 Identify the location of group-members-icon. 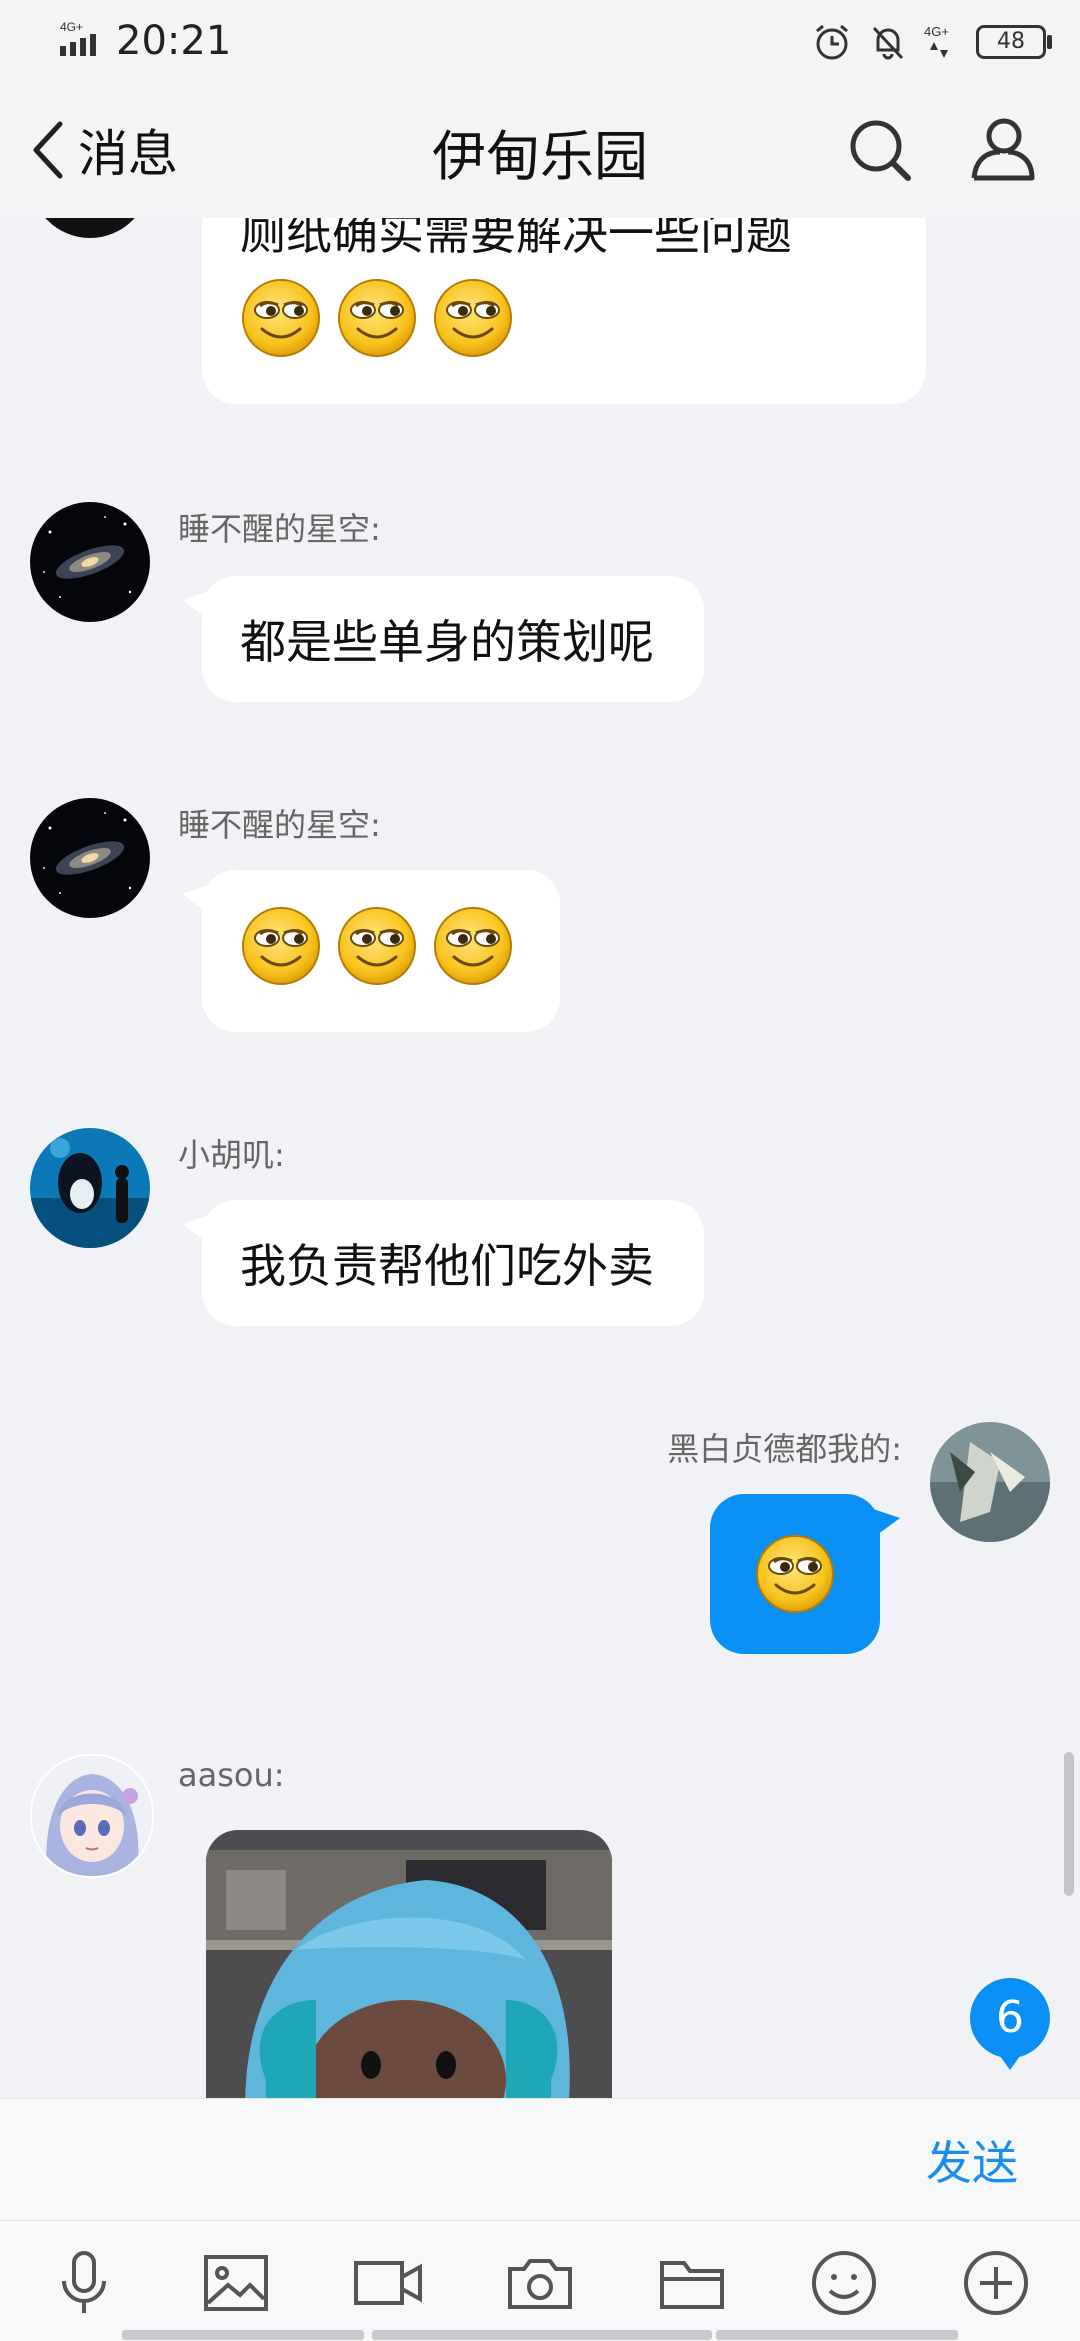
(1002, 150).